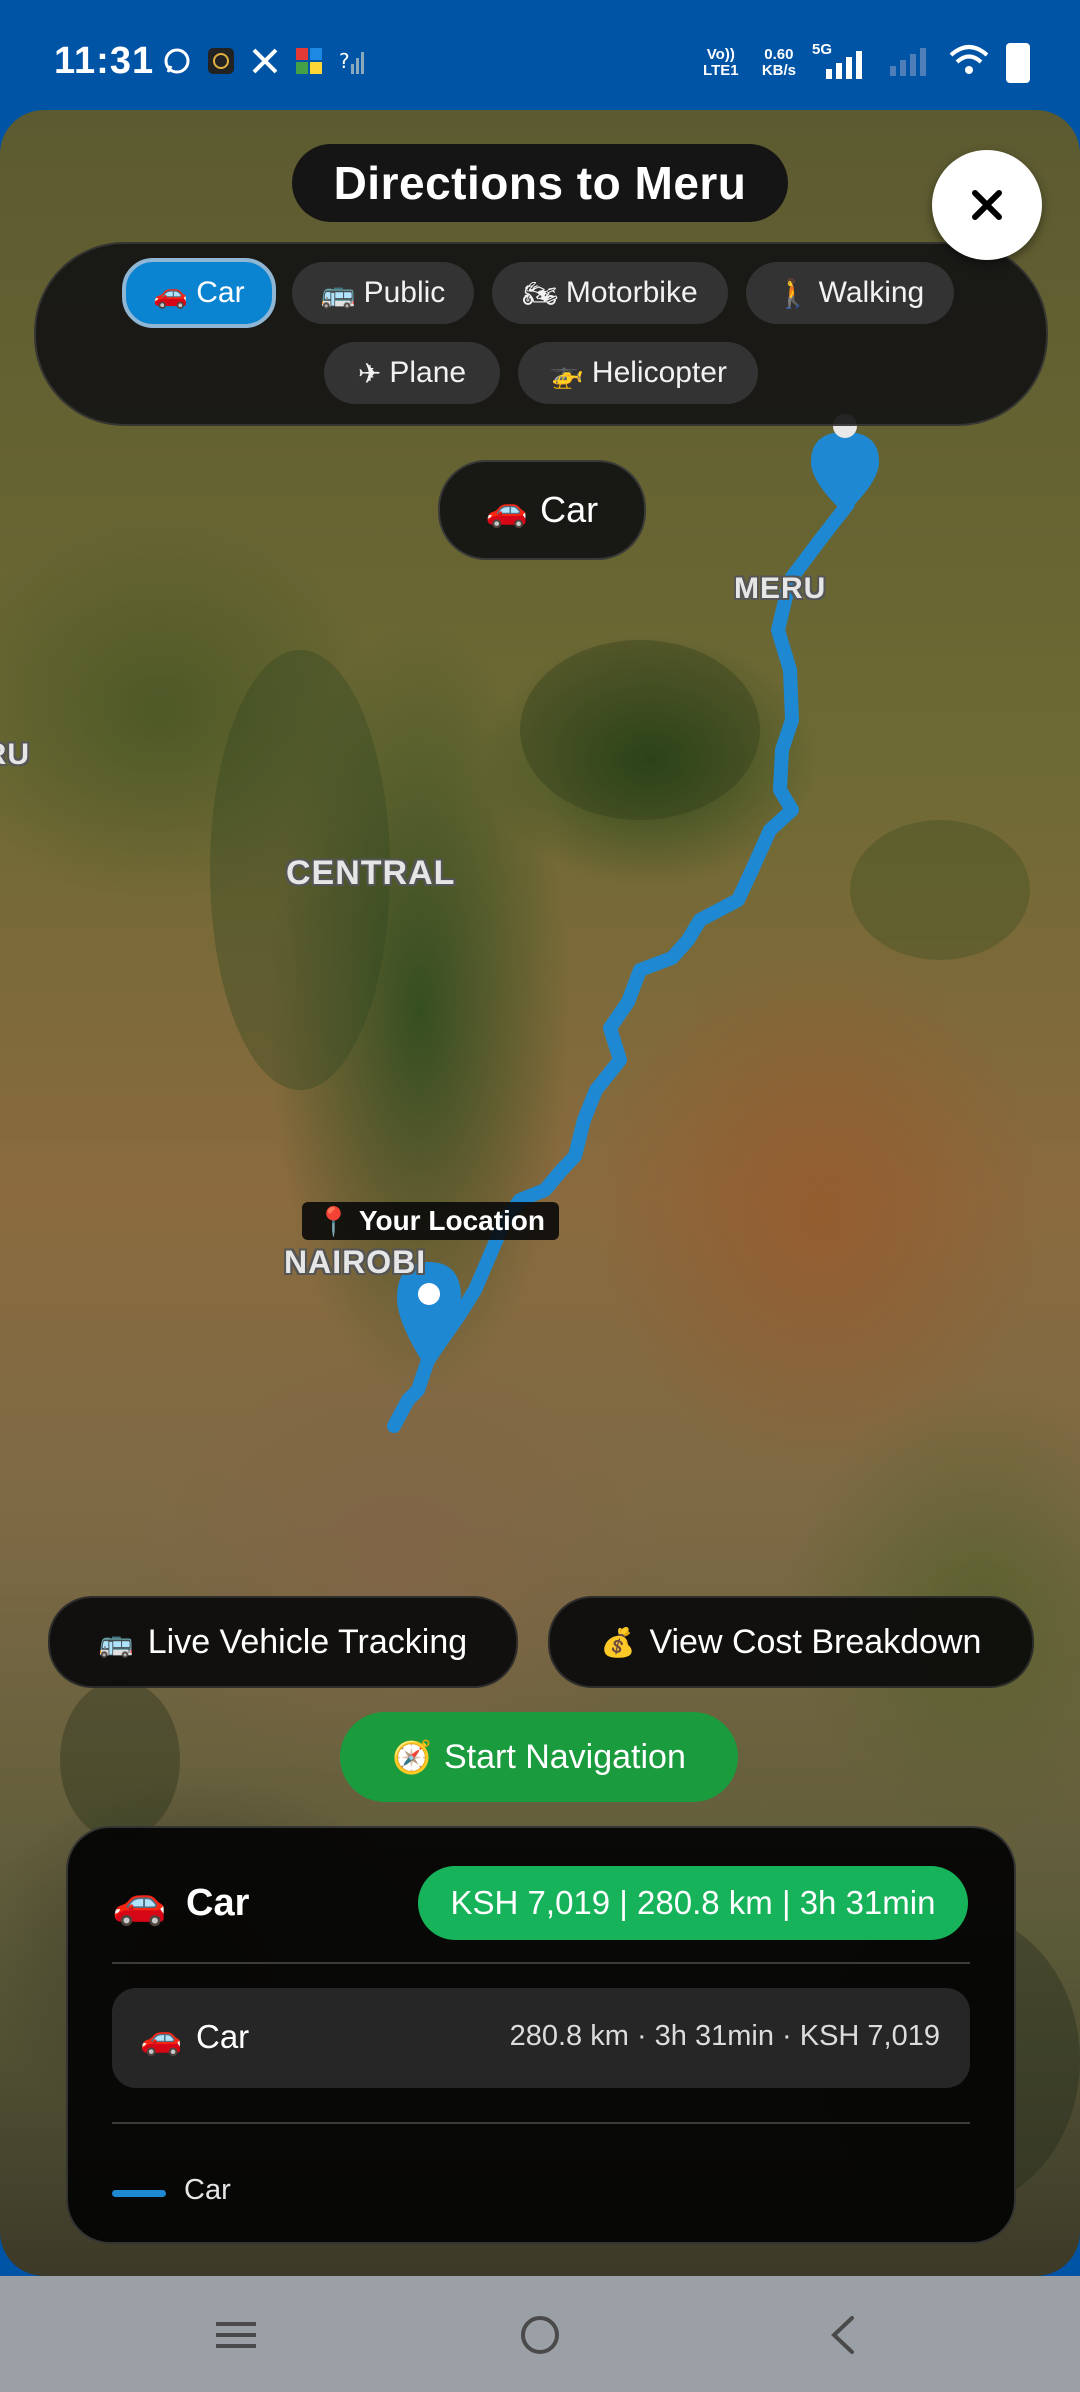  What do you see at coordinates (412, 1757) in the screenshot?
I see `compass-icon: 🧭` at bounding box center [412, 1757].